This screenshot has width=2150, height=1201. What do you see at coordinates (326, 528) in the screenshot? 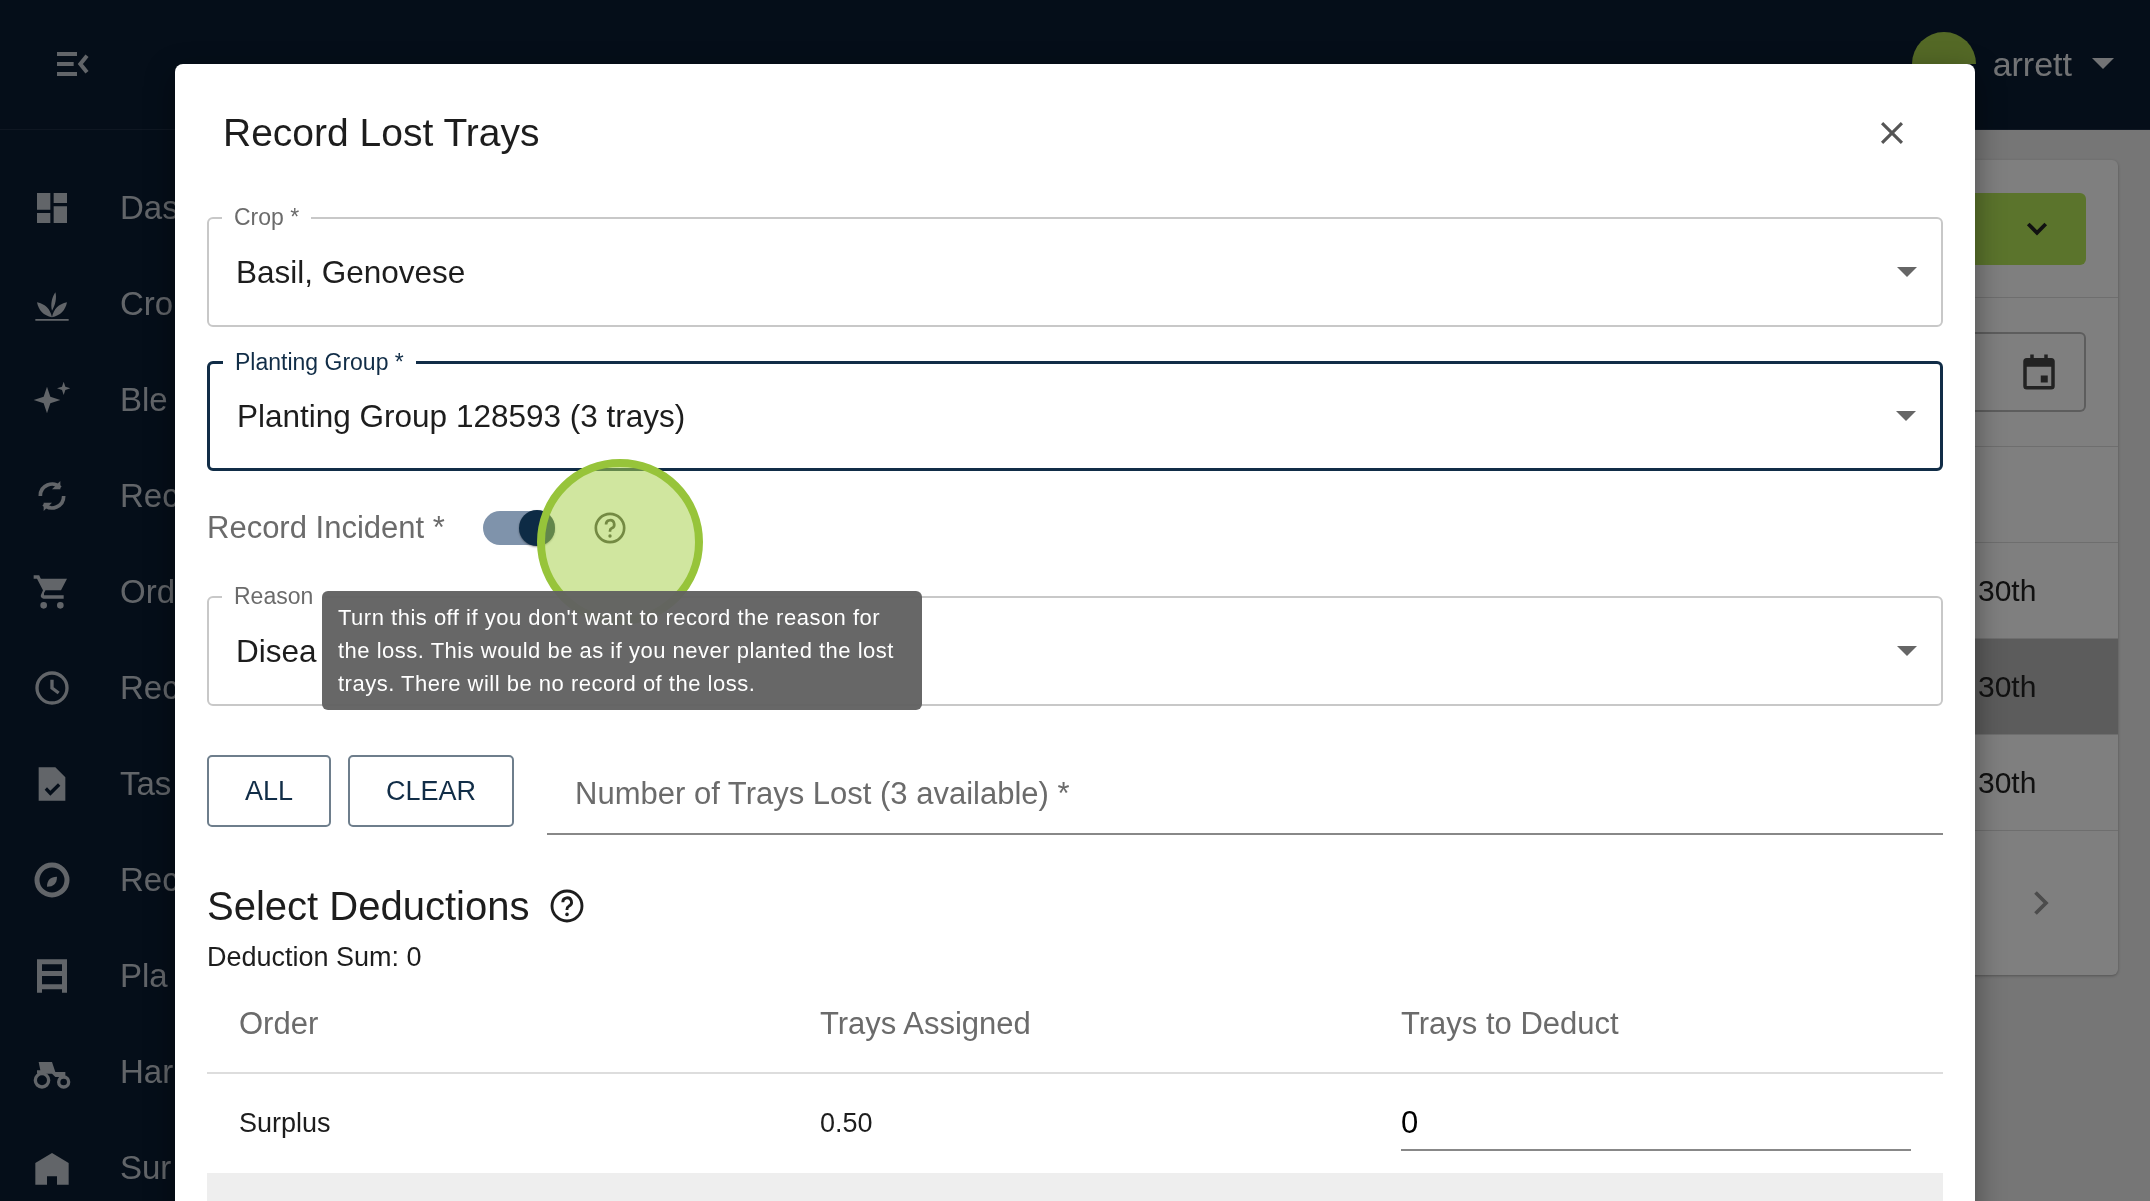
I see `switch-label: Record Incident *` at bounding box center [326, 528].